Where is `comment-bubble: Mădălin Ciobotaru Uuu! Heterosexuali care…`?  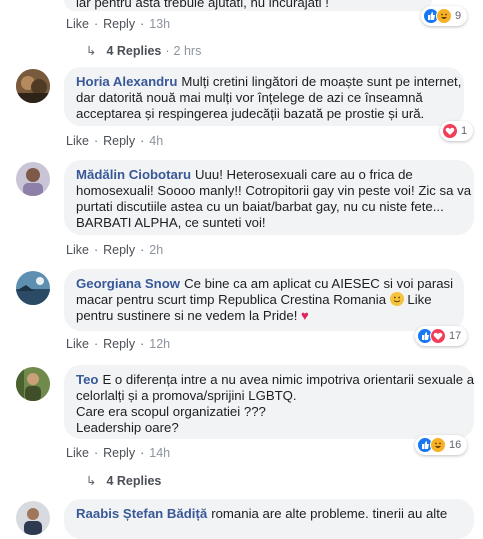 comment-bubble: Mădălin Ciobotaru Uuu! Heterosexuali care… is located at coordinates (269, 197).